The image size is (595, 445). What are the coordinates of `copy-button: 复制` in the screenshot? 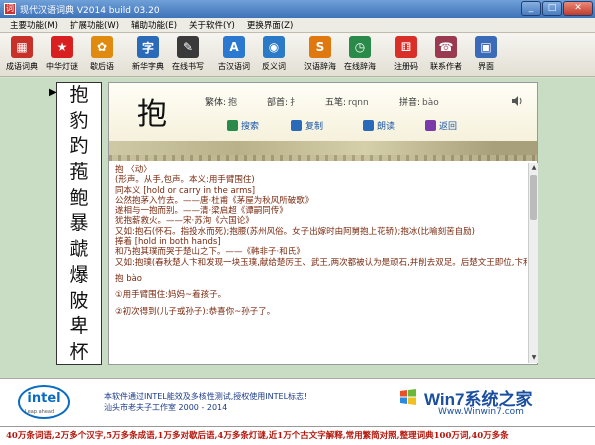 It's located at (307, 125).